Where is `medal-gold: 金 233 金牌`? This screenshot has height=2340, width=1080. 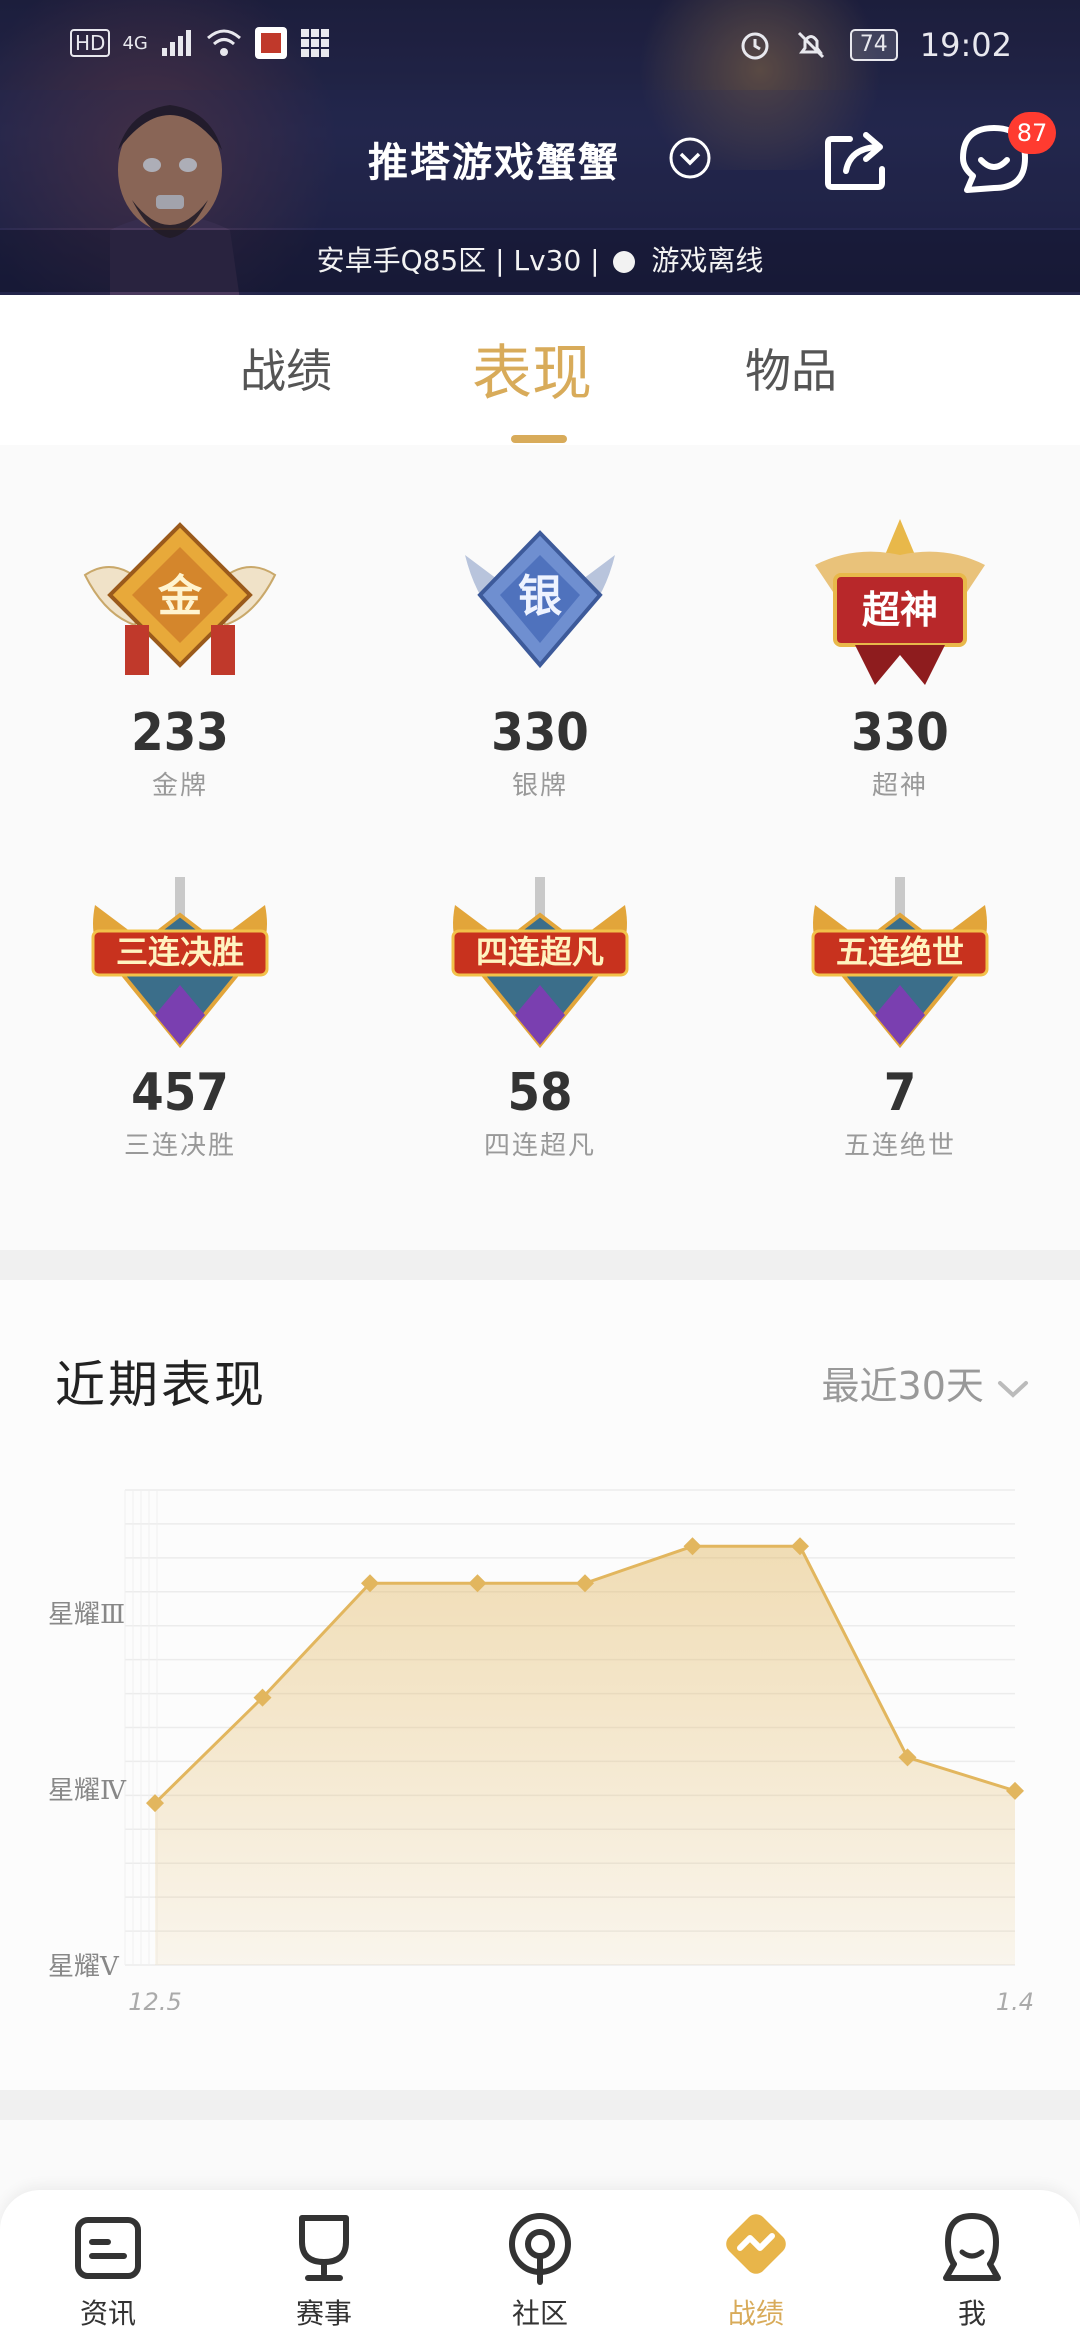
medal-gold: 金 233 金牌 is located at coordinates (180, 658).